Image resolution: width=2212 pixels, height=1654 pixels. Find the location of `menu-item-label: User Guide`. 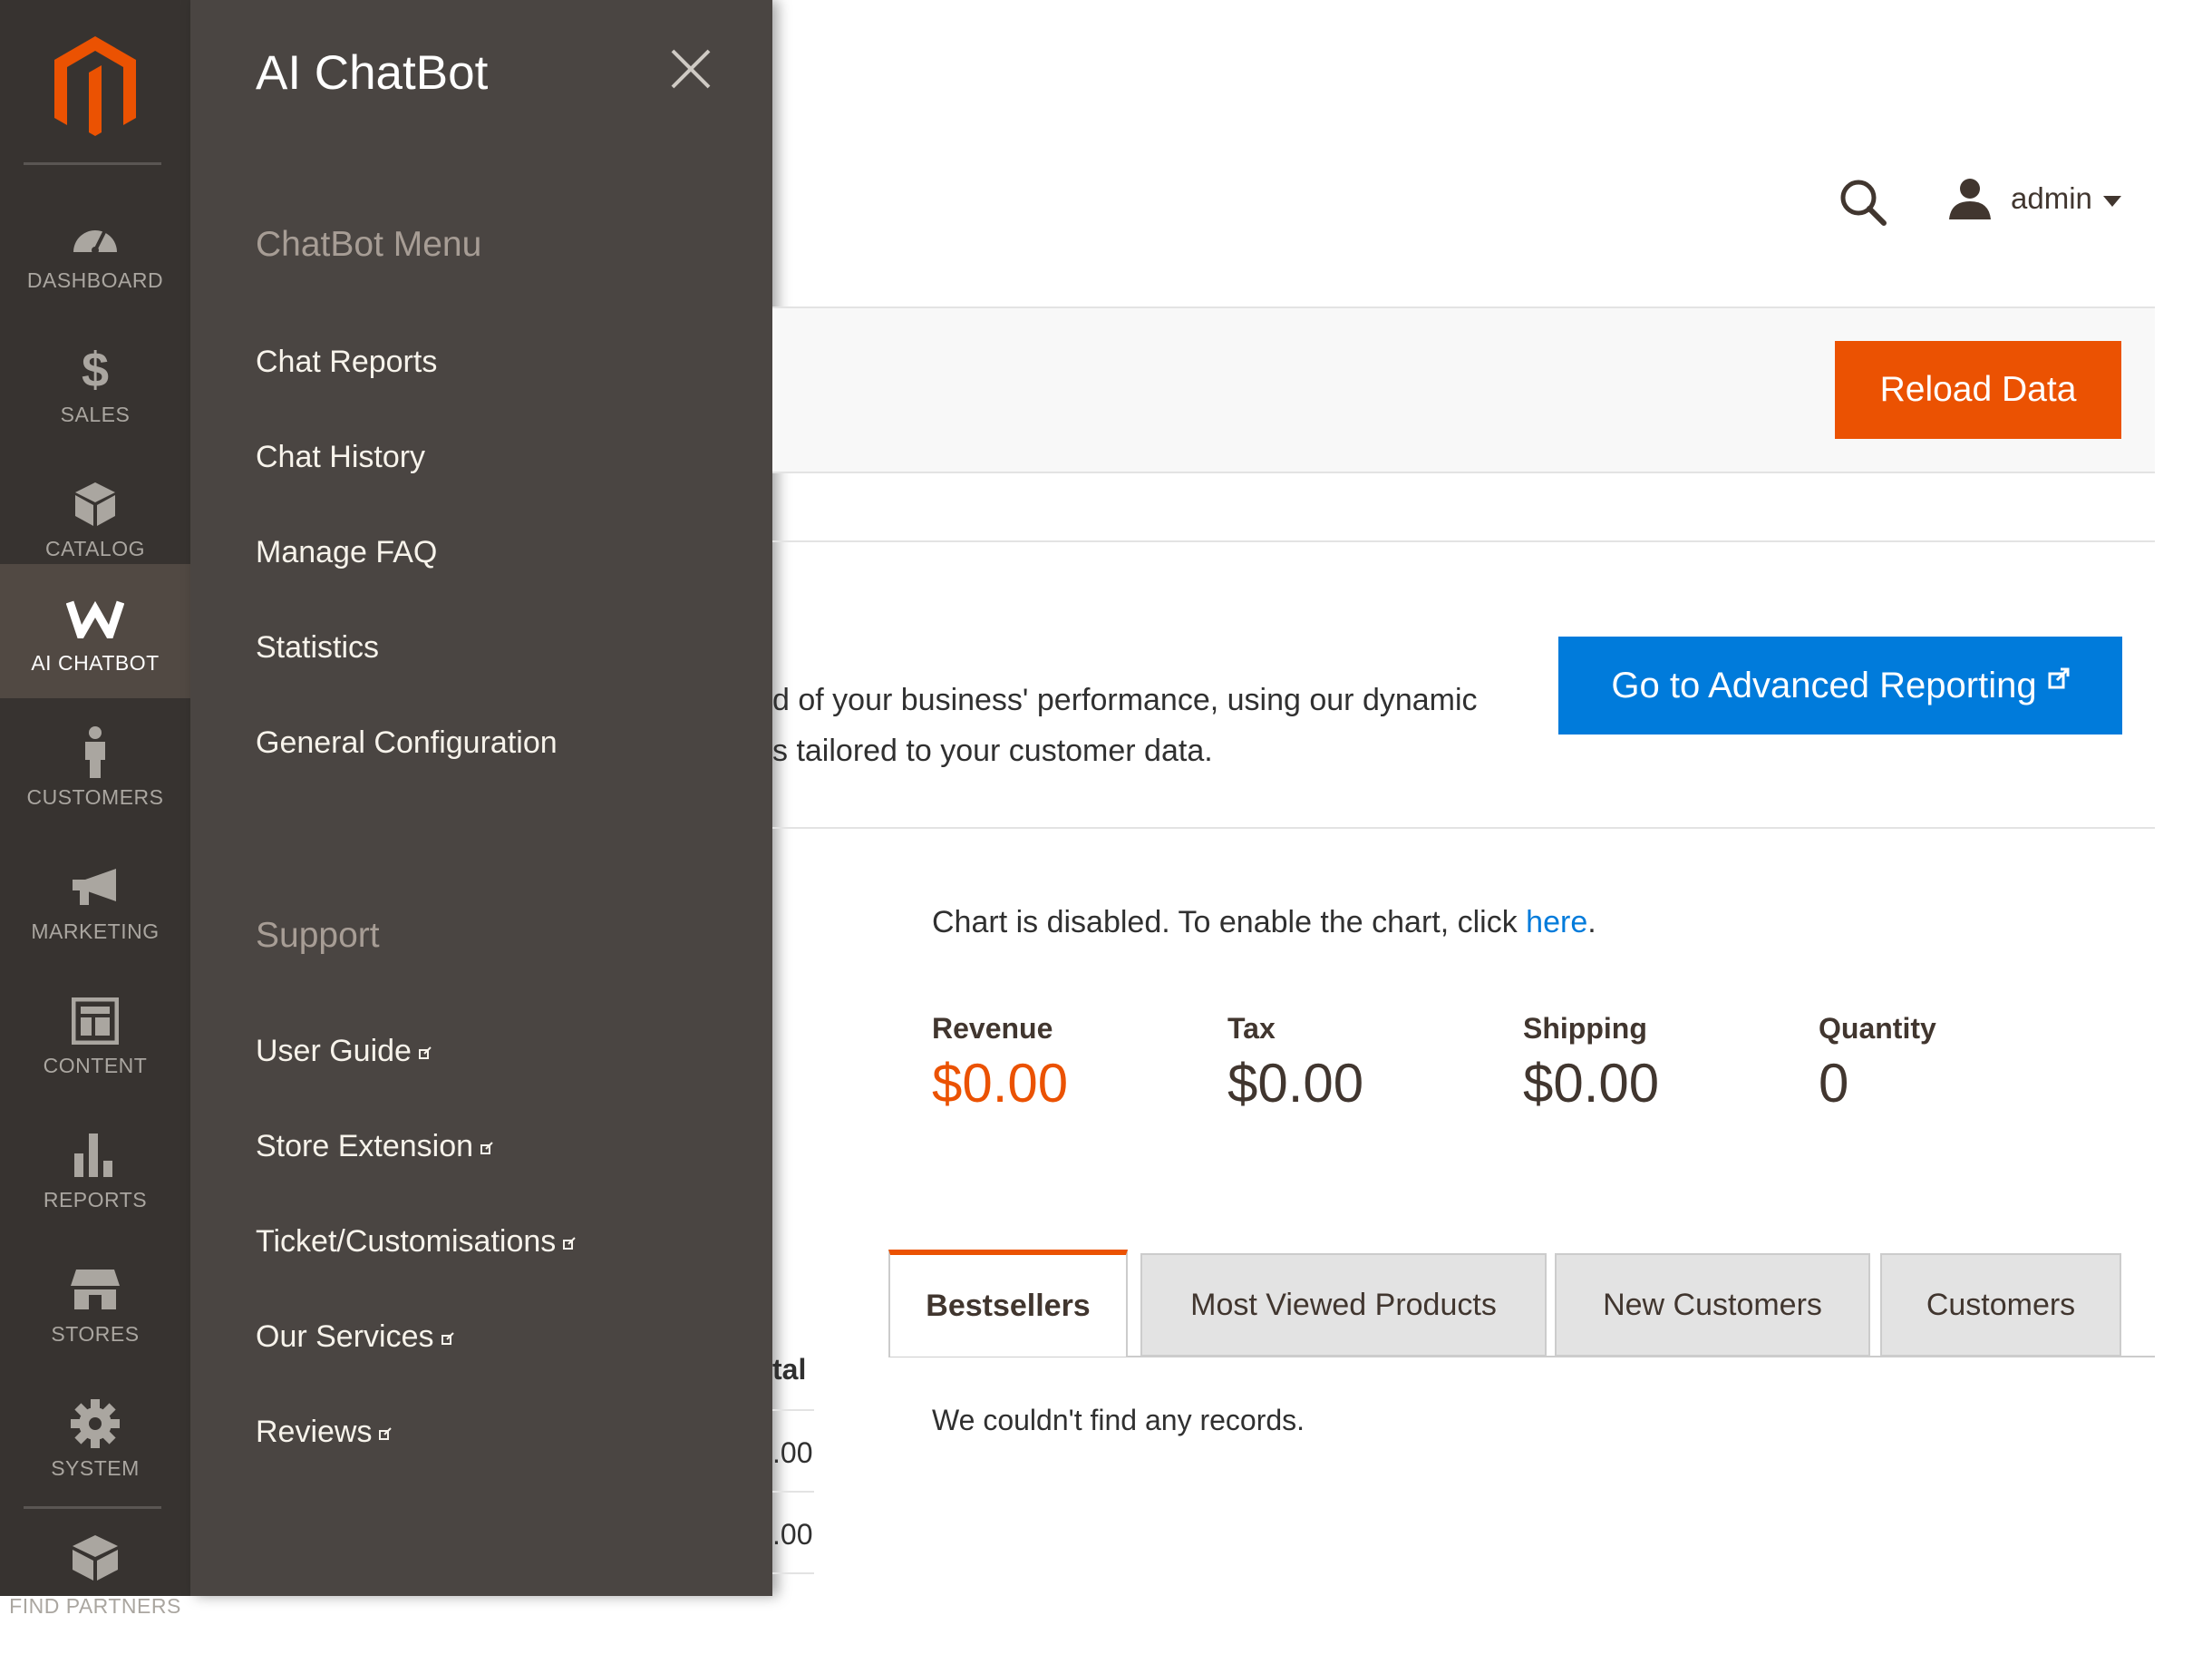

menu-item-label: User Guide is located at coordinates (334, 1051).